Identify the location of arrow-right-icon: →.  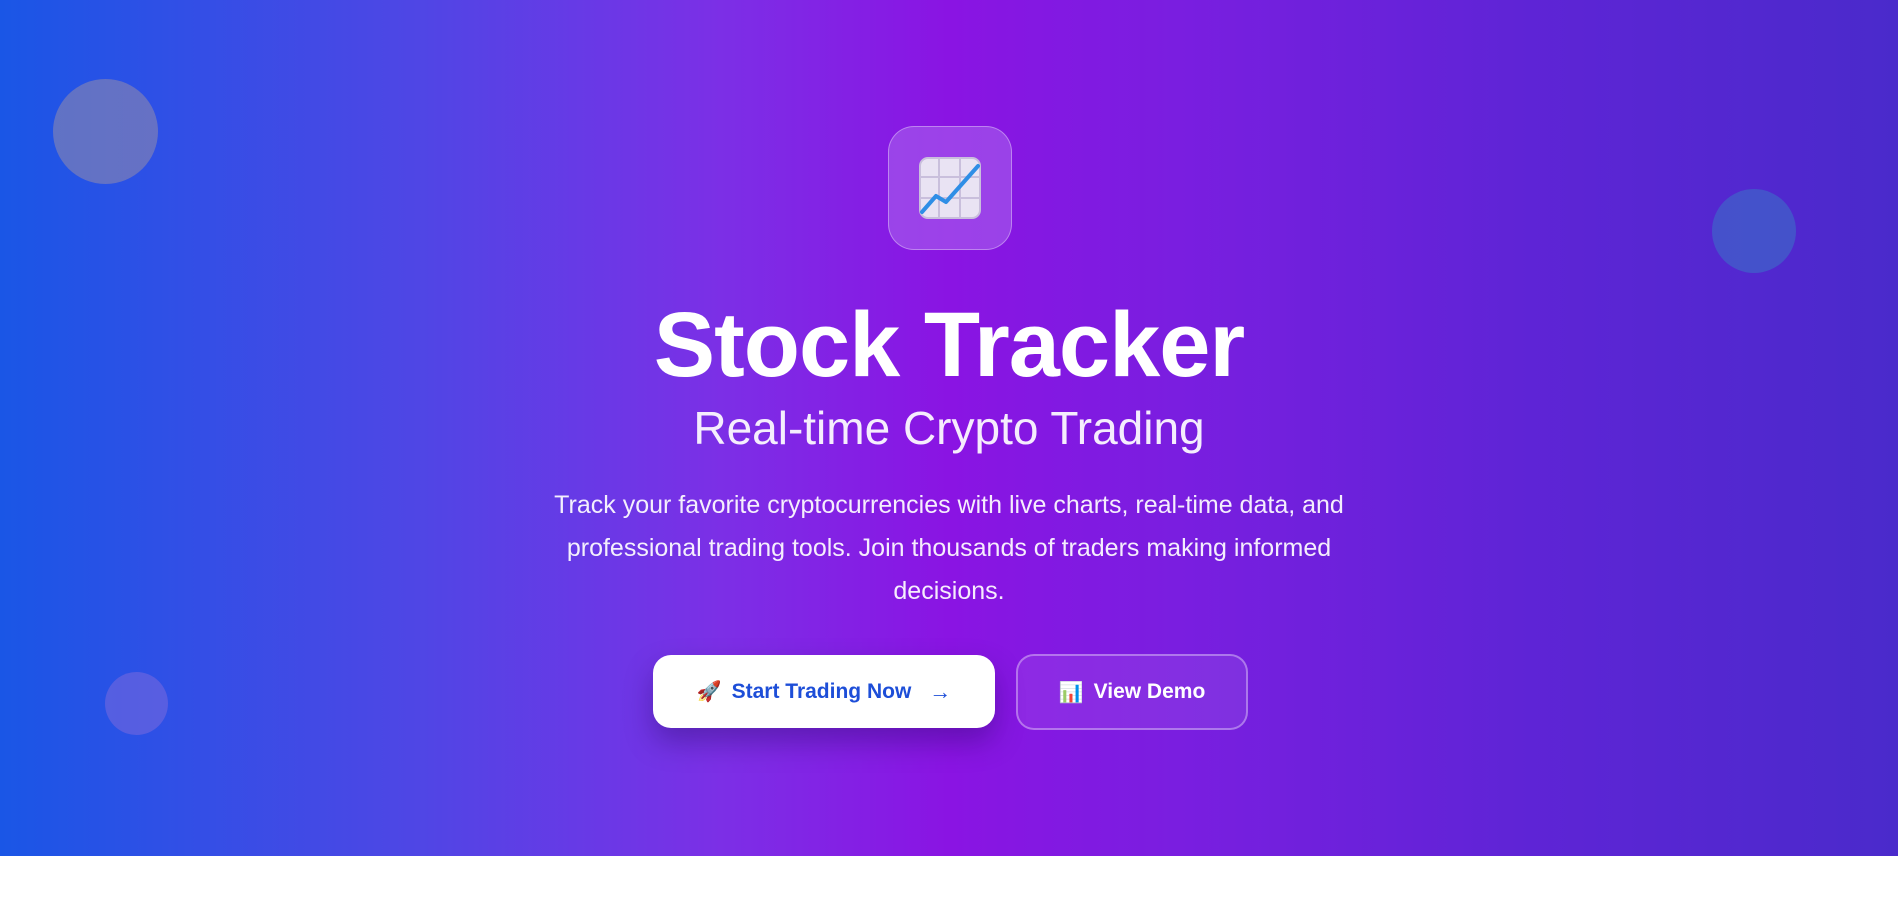
(940, 691).